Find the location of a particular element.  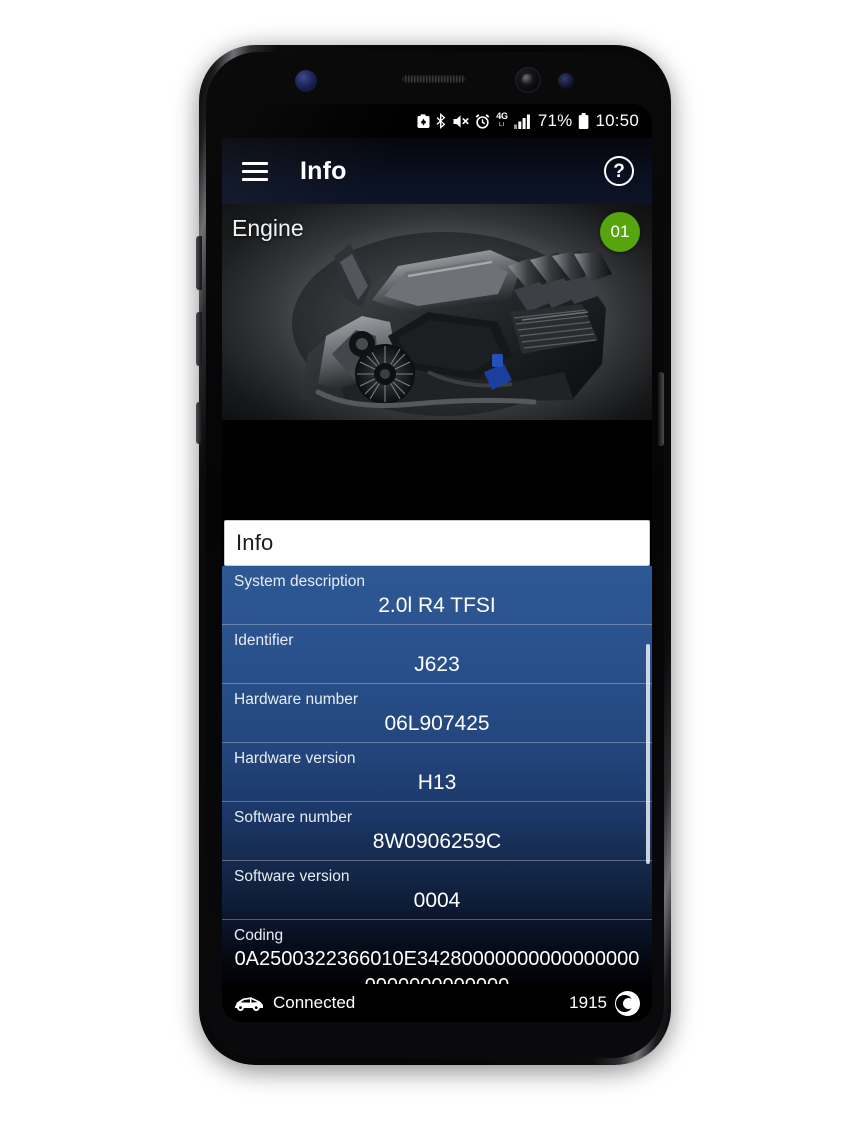

battery-saver-icon is located at coordinates (423, 121).